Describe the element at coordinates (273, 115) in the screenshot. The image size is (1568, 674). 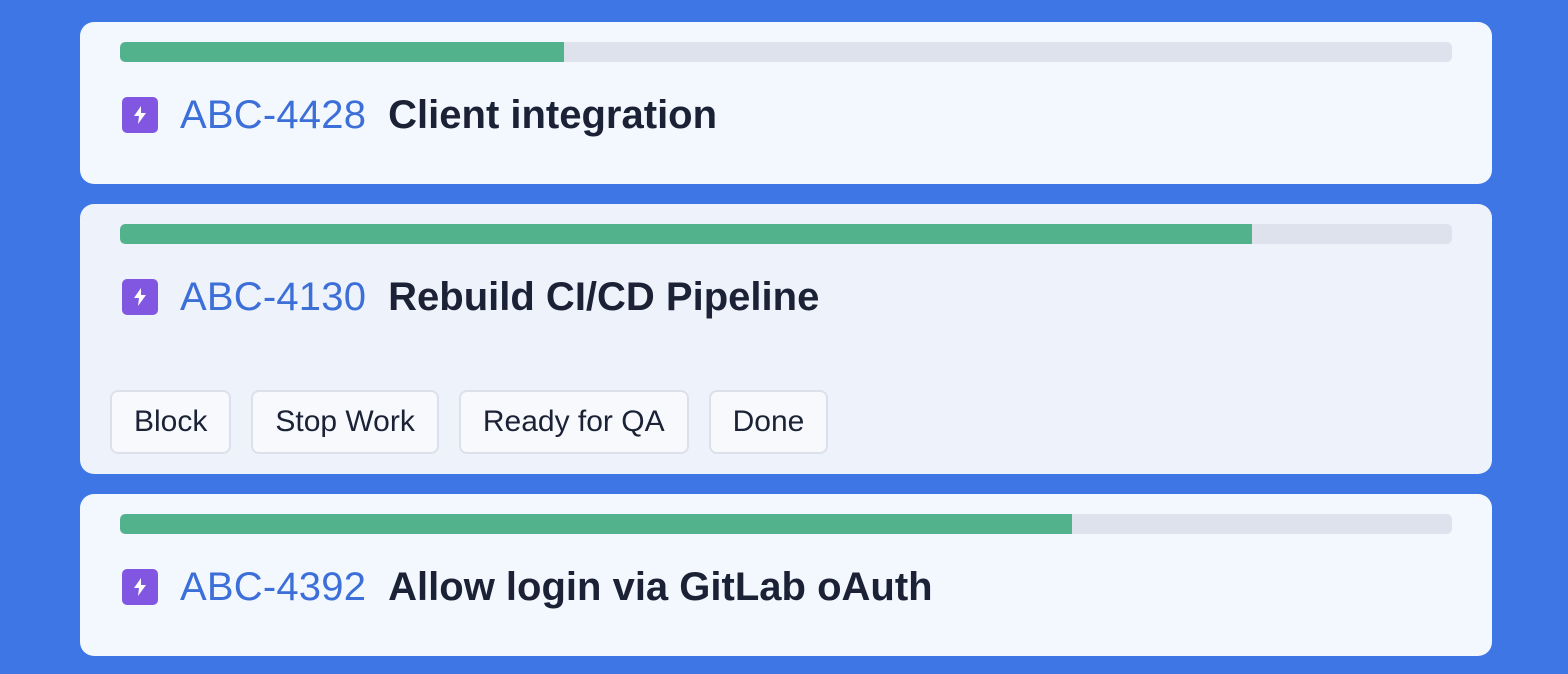
I see `issue-key-link: ABC-4428` at that location.